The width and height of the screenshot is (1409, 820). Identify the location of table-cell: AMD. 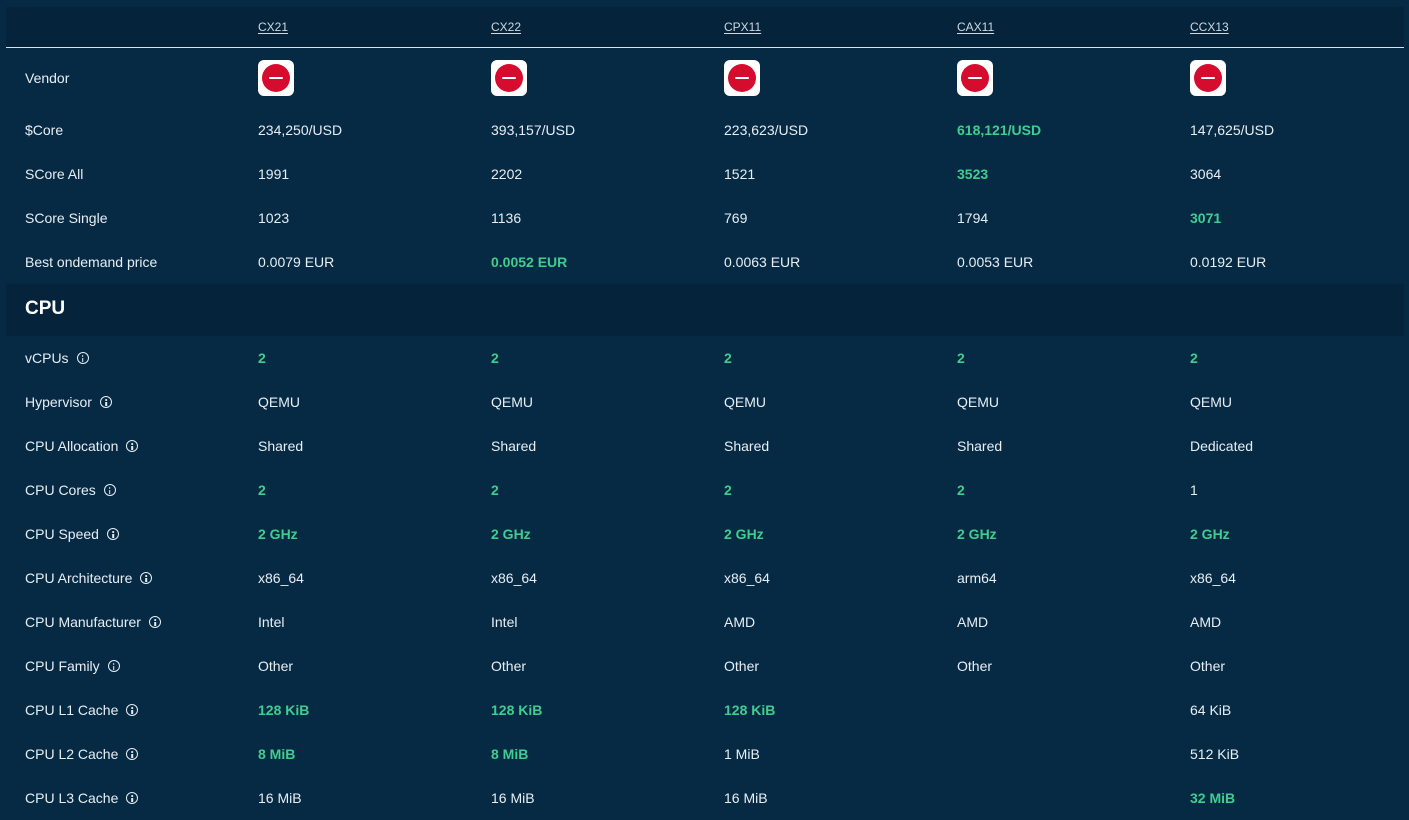
(973, 622).